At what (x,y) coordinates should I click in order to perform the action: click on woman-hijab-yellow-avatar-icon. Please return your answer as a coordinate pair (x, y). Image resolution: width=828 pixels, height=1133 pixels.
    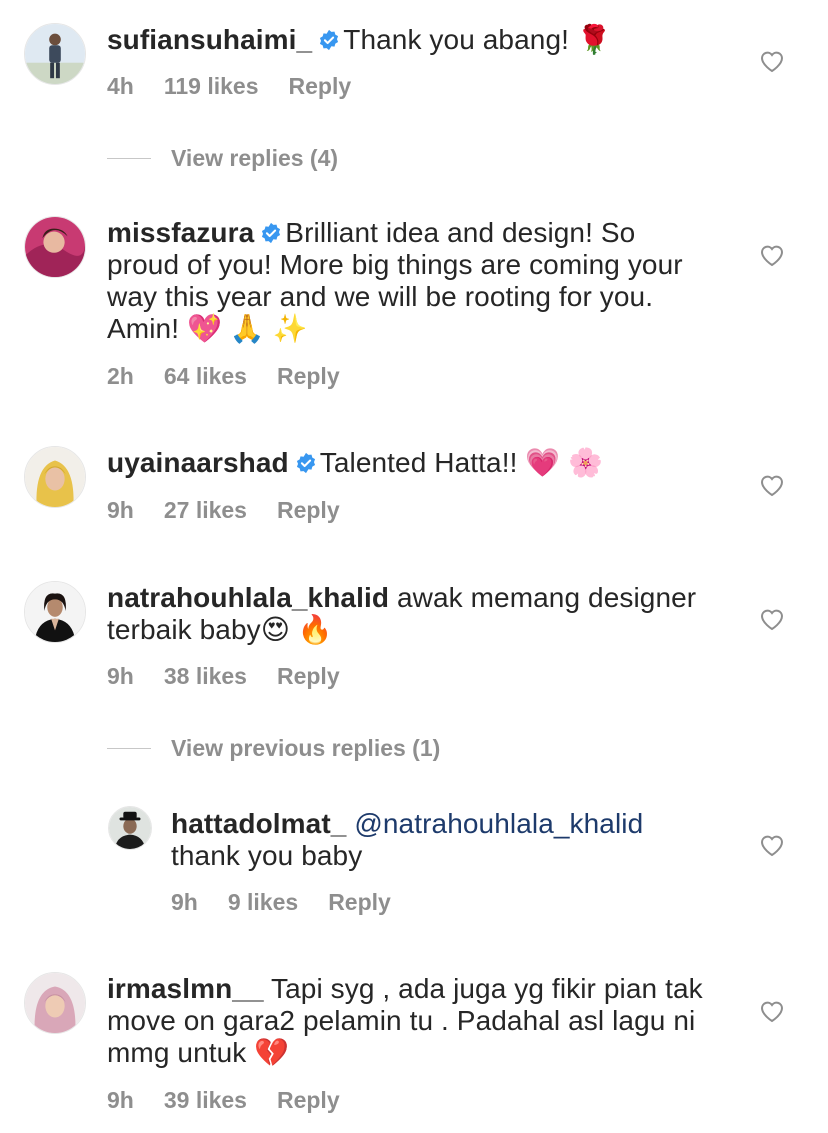
    Looking at the image, I should click on (55, 477).